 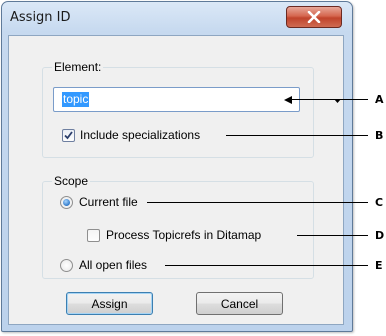 What do you see at coordinates (239, 303) in the screenshot?
I see `cancel-button: Cancel` at bounding box center [239, 303].